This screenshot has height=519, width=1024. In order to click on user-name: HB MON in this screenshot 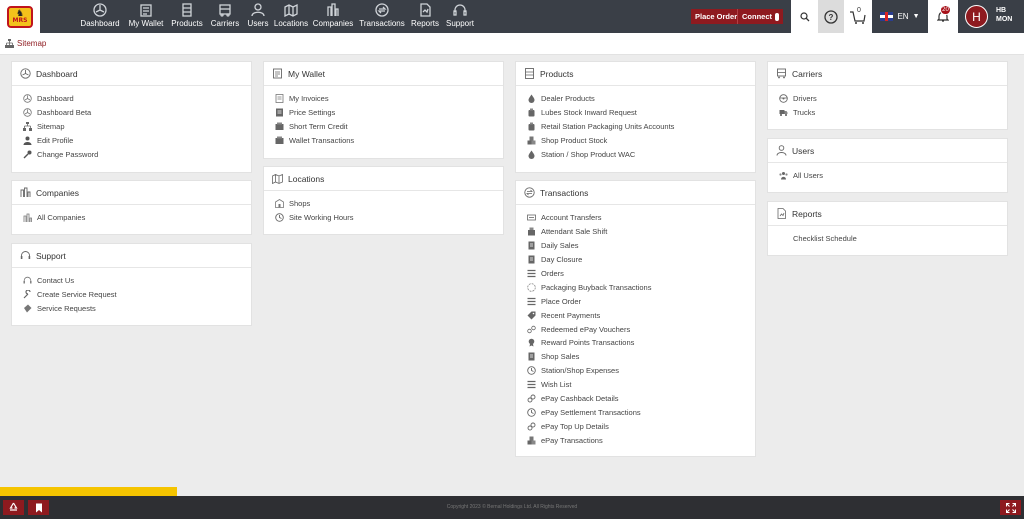, I will do `click(1004, 15)`.